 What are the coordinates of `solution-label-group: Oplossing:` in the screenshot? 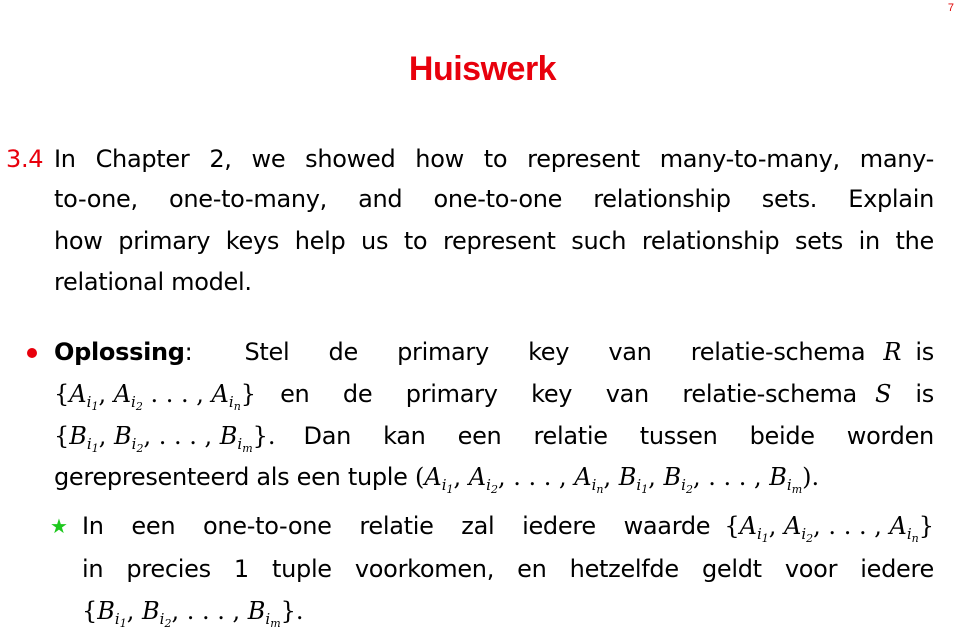 It's located at (123, 352).